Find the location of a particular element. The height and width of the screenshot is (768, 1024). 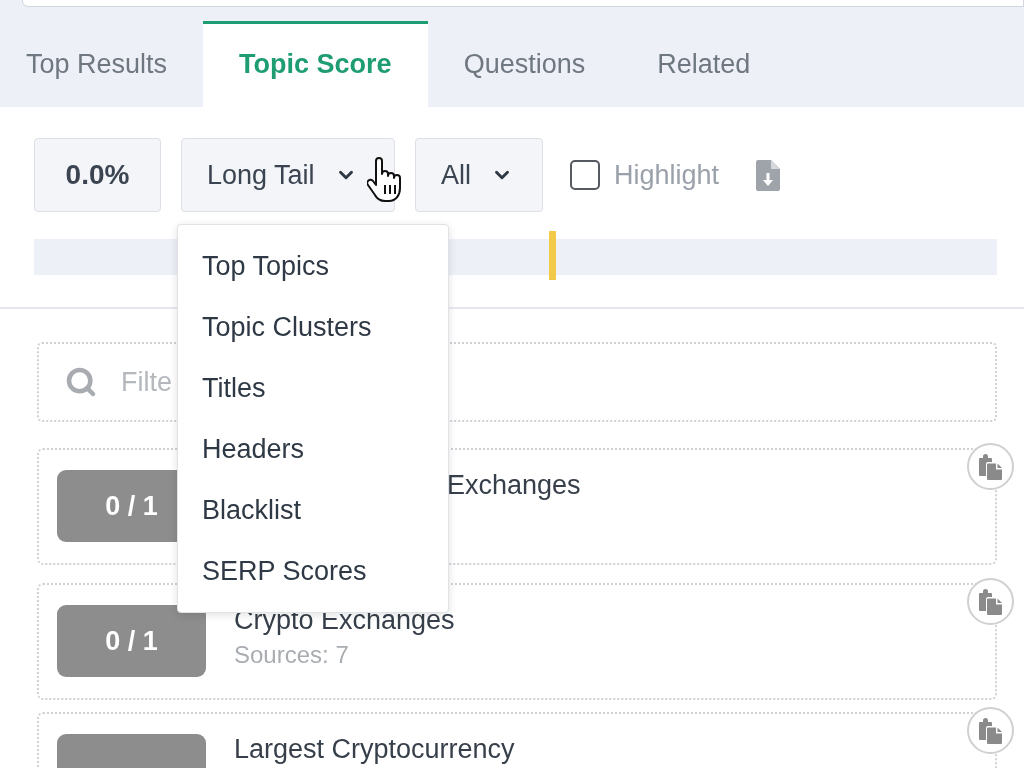

tab: Related is located at coordinates (704, 64).